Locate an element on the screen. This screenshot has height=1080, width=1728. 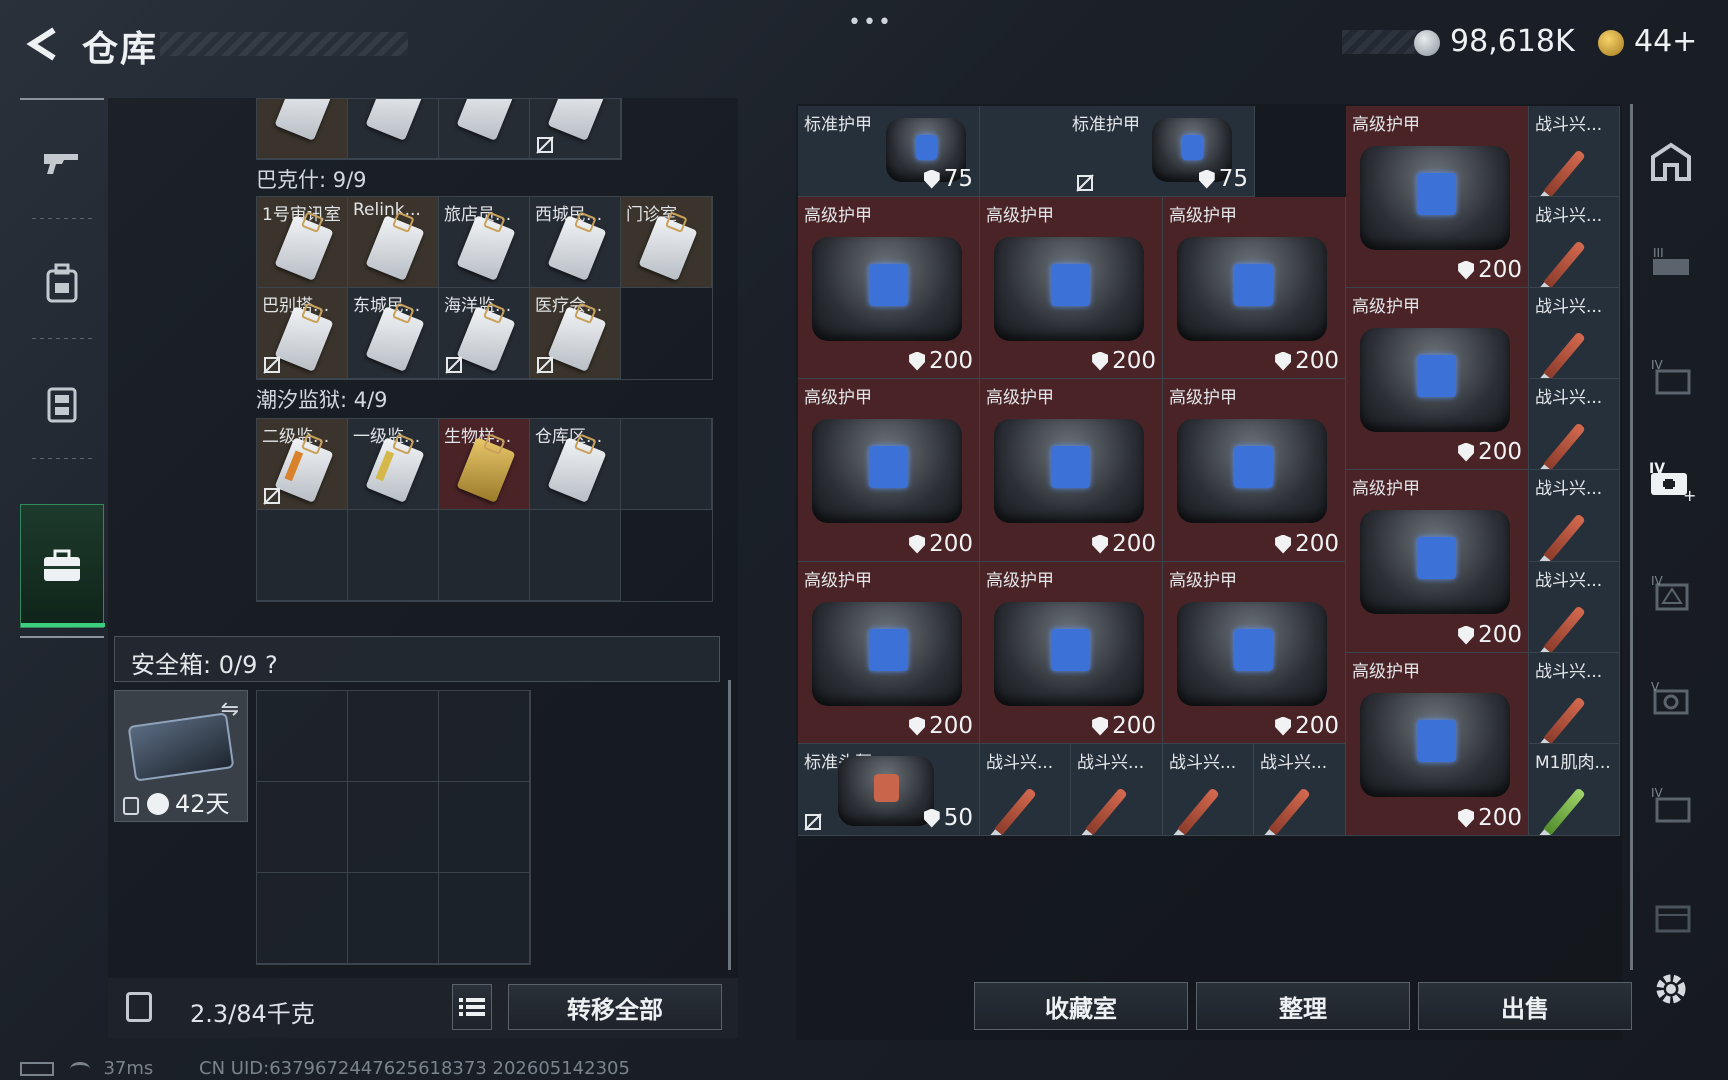
silver-coin-icon is located at coordinates (1427, 43).